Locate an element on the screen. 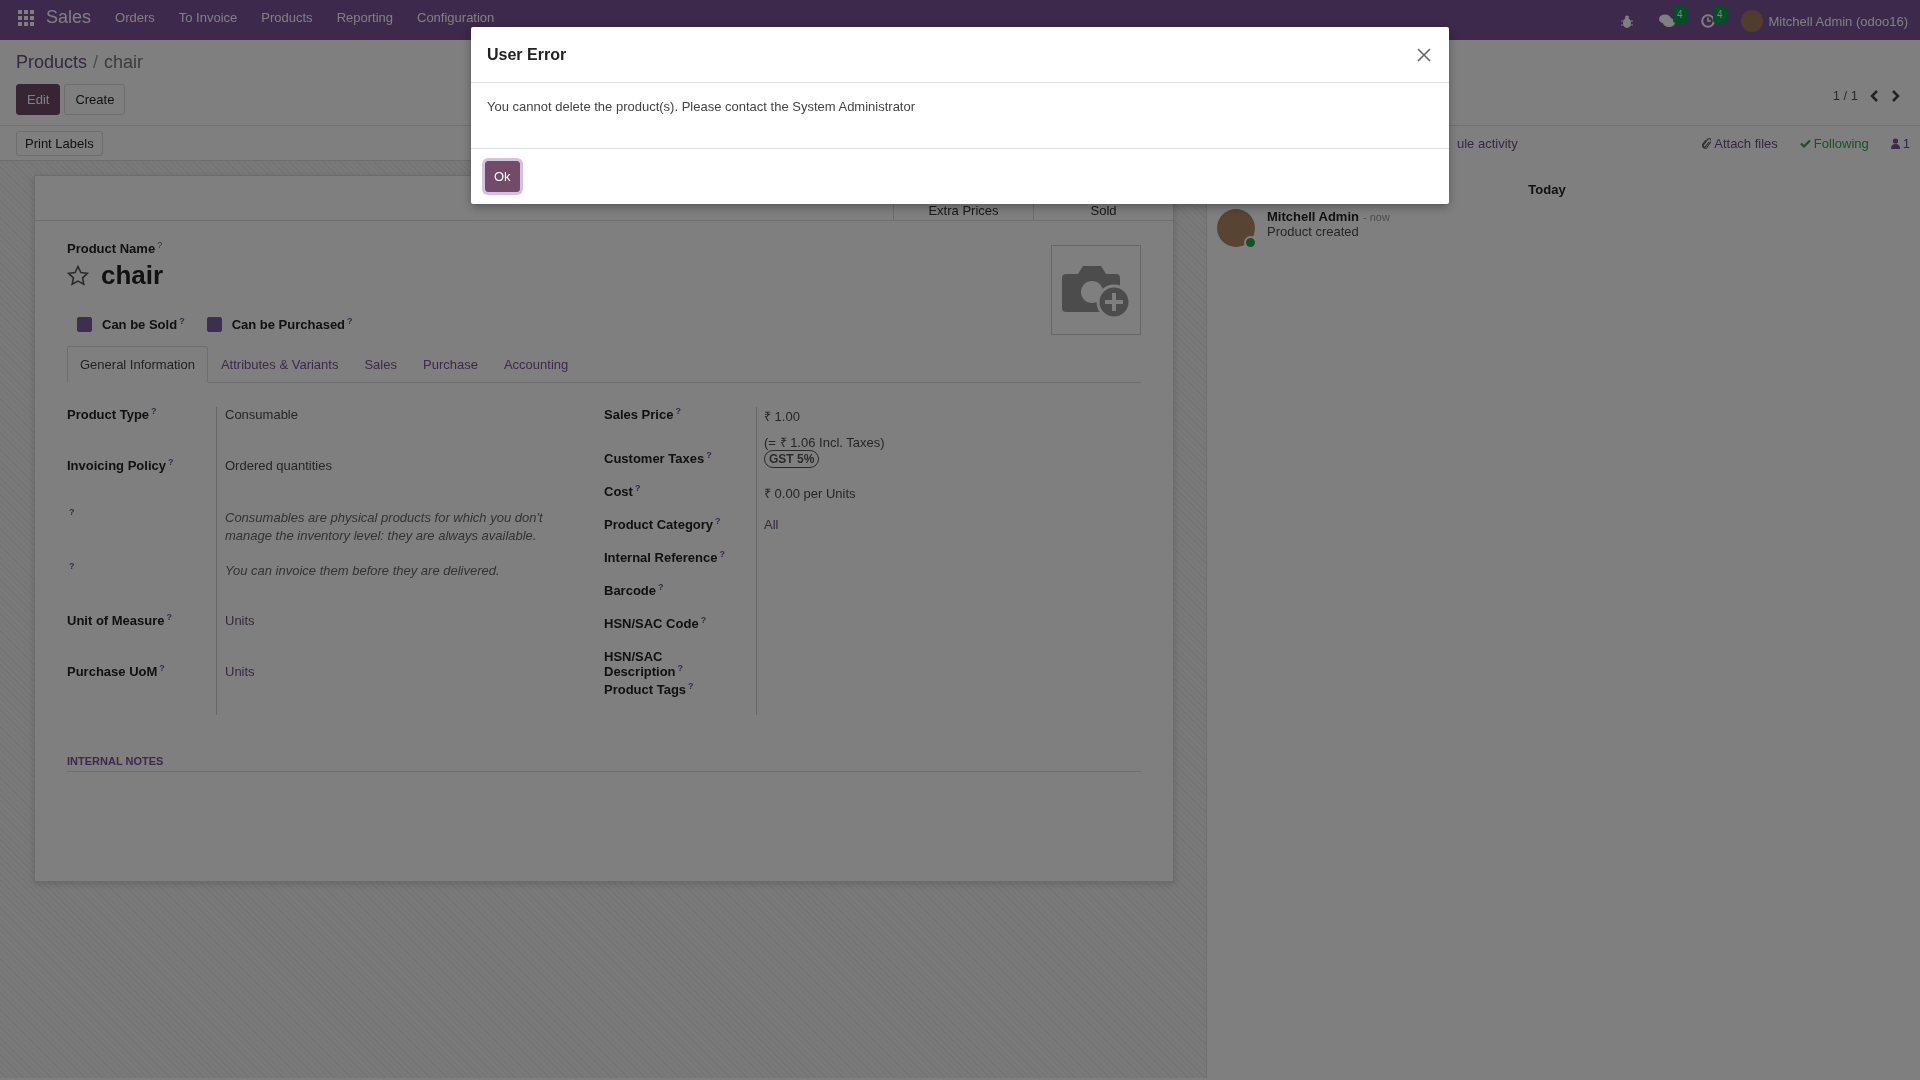  field-label: Product Name is located at coordinates (111, 248).